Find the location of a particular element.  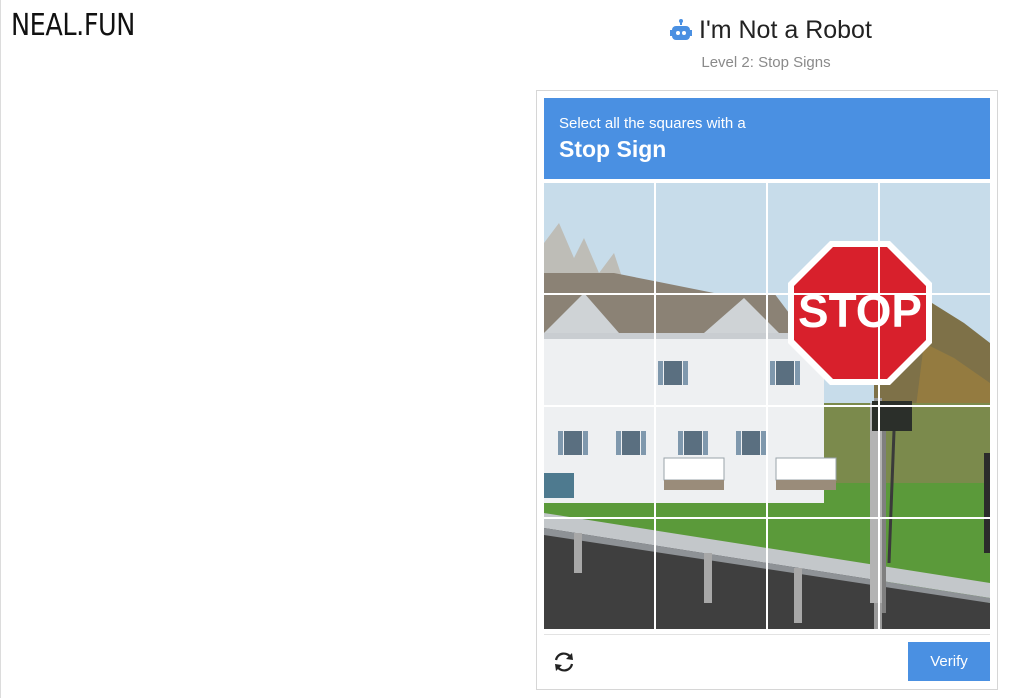

page-title: I'm Not a Robot is located at coordinates (785, 30).